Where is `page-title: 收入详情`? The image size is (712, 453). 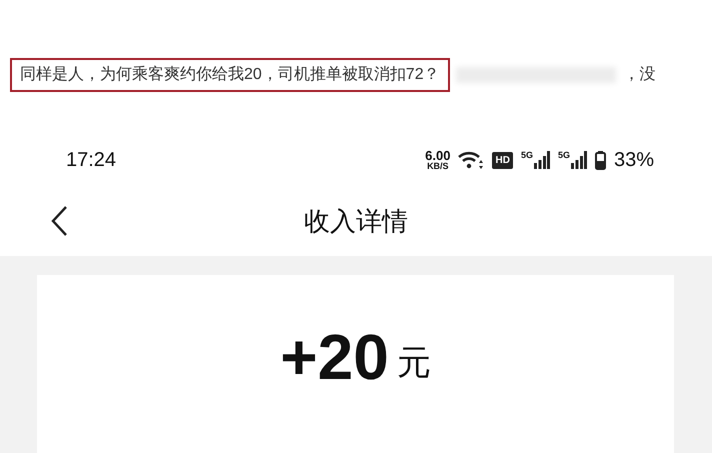 page-title: 收入详情 is located at coordinates (356, 221).